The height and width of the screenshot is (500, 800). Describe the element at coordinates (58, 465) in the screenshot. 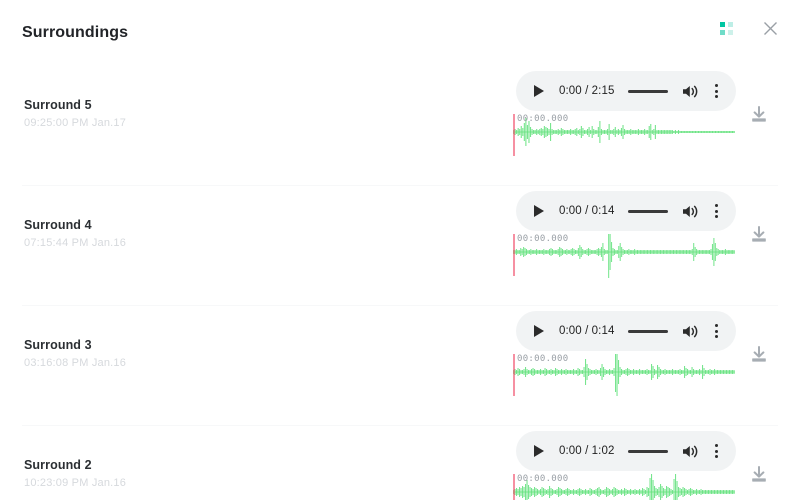

I see `recording-title: Surround 2` at that location.